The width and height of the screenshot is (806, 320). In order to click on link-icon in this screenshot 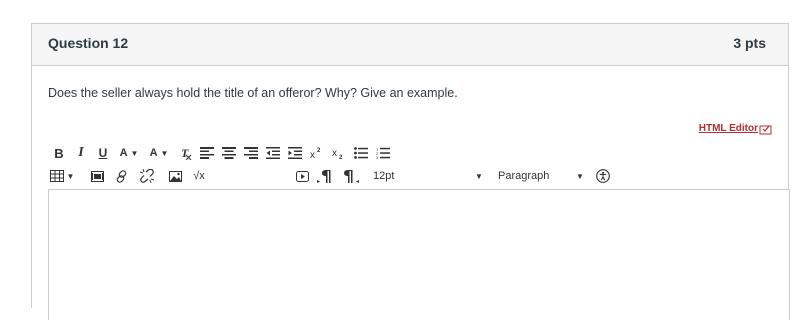, I will do `click(121, 176)`.